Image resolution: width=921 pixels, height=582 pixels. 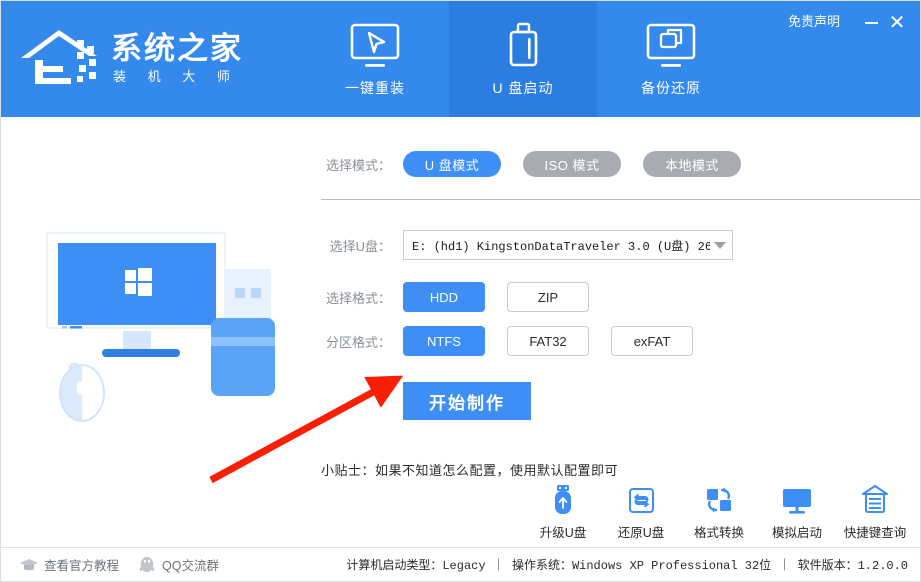 I want to click on tool-label: 快捷键查询, so click(x=875, y=533).